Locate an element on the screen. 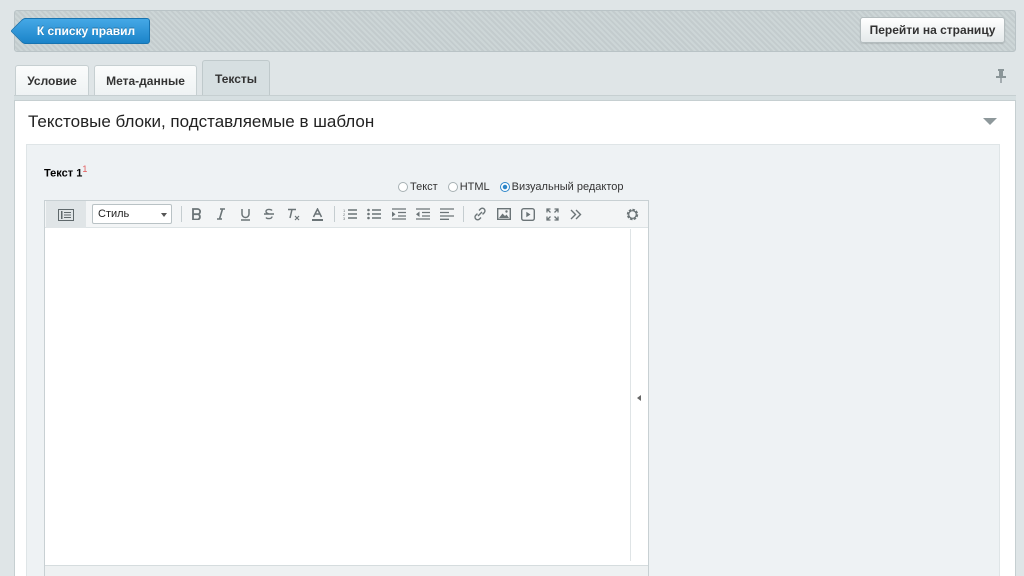 This screenshot has width=1024, height=576. radio-html is located at coordinates (452, 187).